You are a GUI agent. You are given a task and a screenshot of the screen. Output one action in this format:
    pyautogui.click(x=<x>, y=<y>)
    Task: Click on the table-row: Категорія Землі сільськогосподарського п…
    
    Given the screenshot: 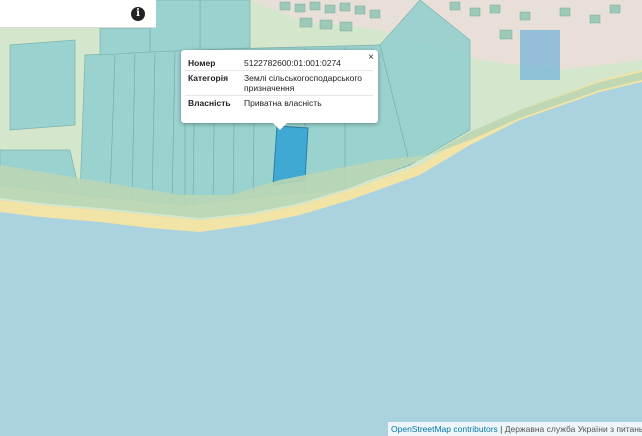 What is the action you would take?
    pyautogui.click(x=279, y=83)
    